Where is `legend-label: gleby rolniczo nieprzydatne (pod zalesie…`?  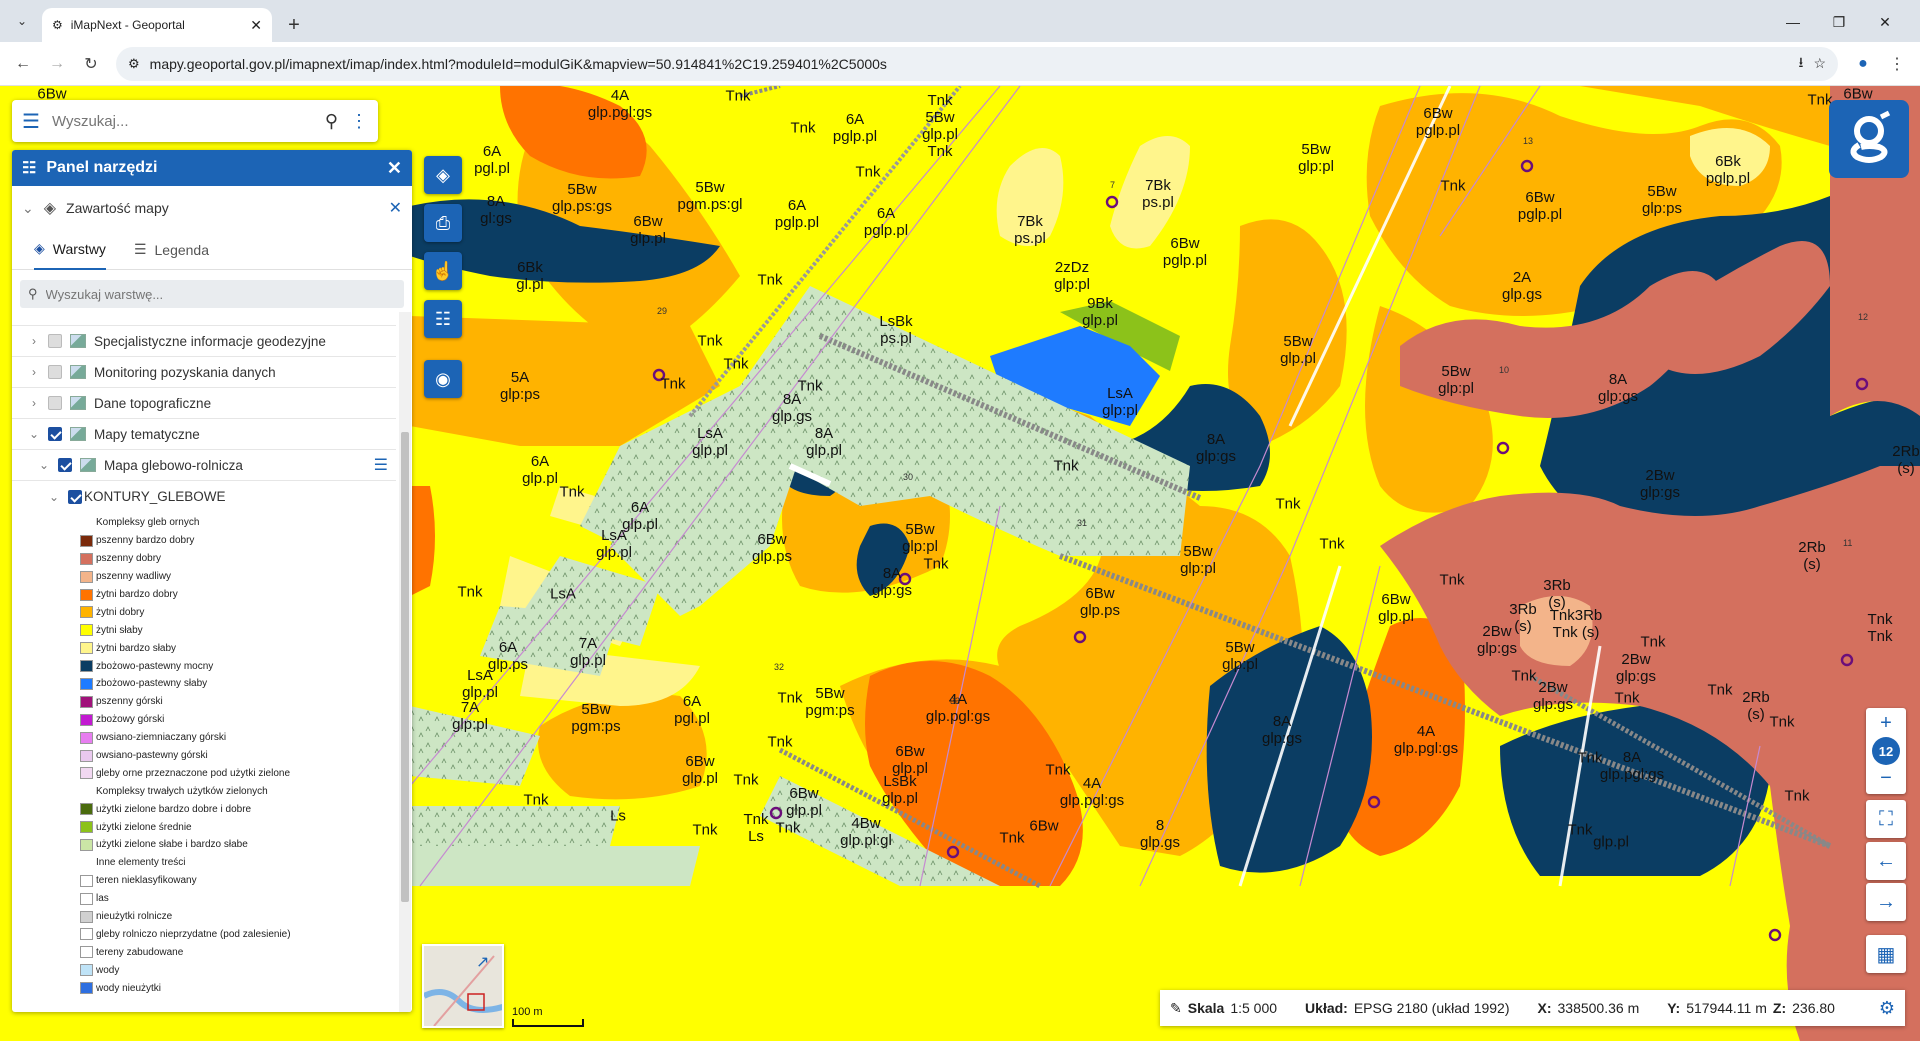
legend-label: gleby rolniczo nieprzydatne (pod zalesie… is located at coordinates (193, 934).